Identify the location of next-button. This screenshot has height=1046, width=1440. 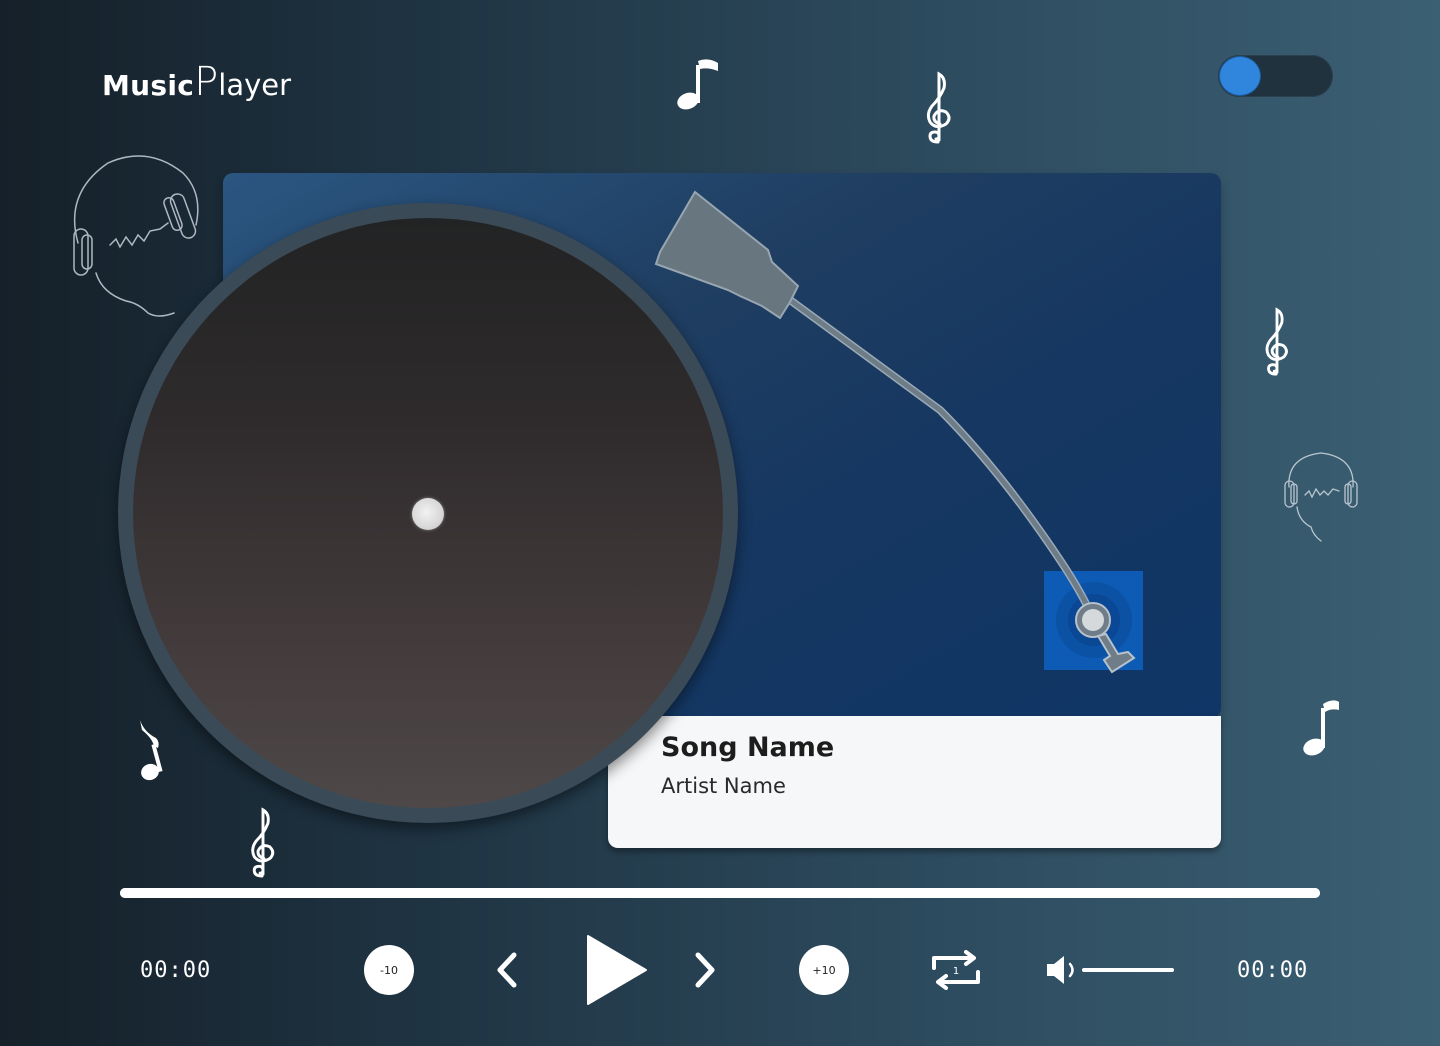
(705, 972).